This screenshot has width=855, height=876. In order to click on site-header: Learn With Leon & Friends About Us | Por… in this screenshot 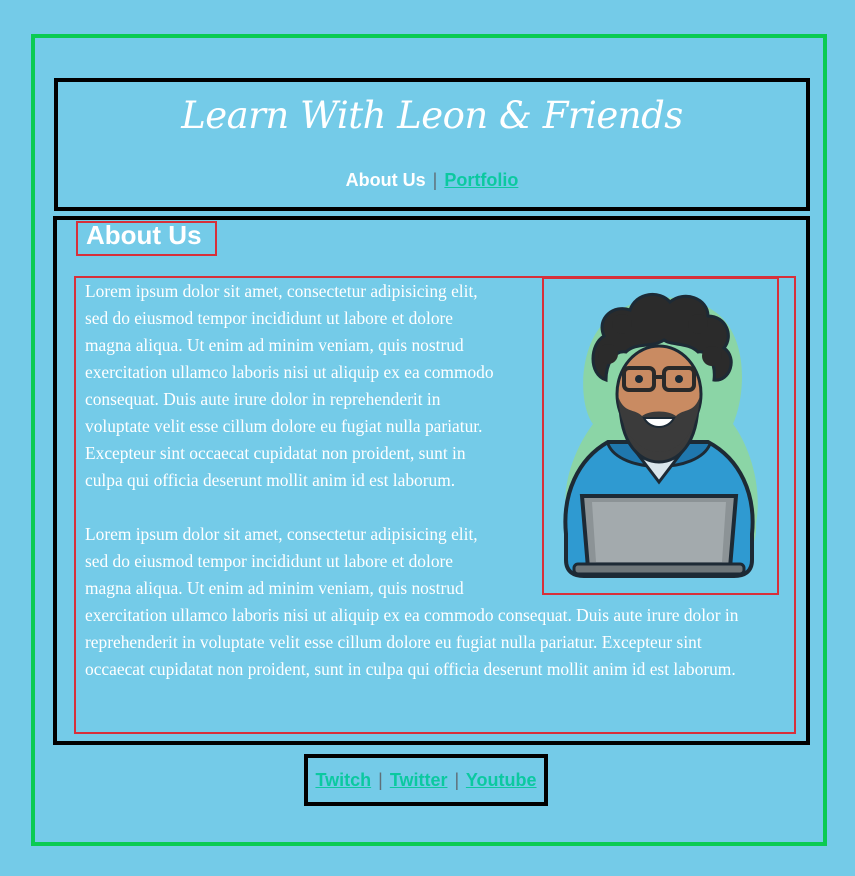, I will do `click(432, 144)`.